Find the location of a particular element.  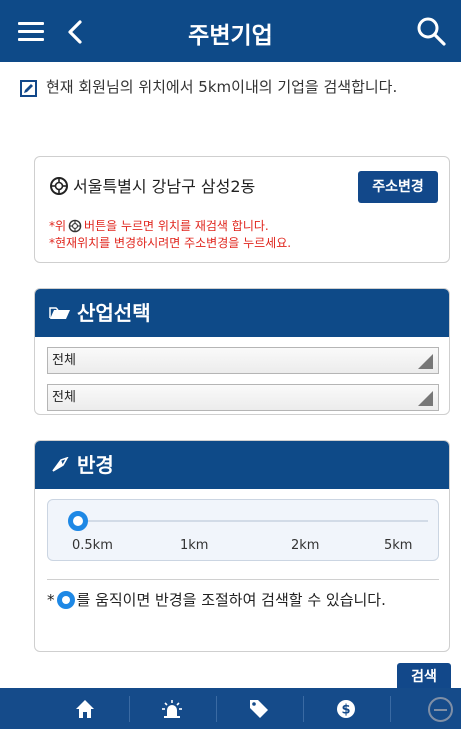

address-note: *현재위치를 변경하시려면 주소변경을 누르세요. is located at coordinates (170, 243).